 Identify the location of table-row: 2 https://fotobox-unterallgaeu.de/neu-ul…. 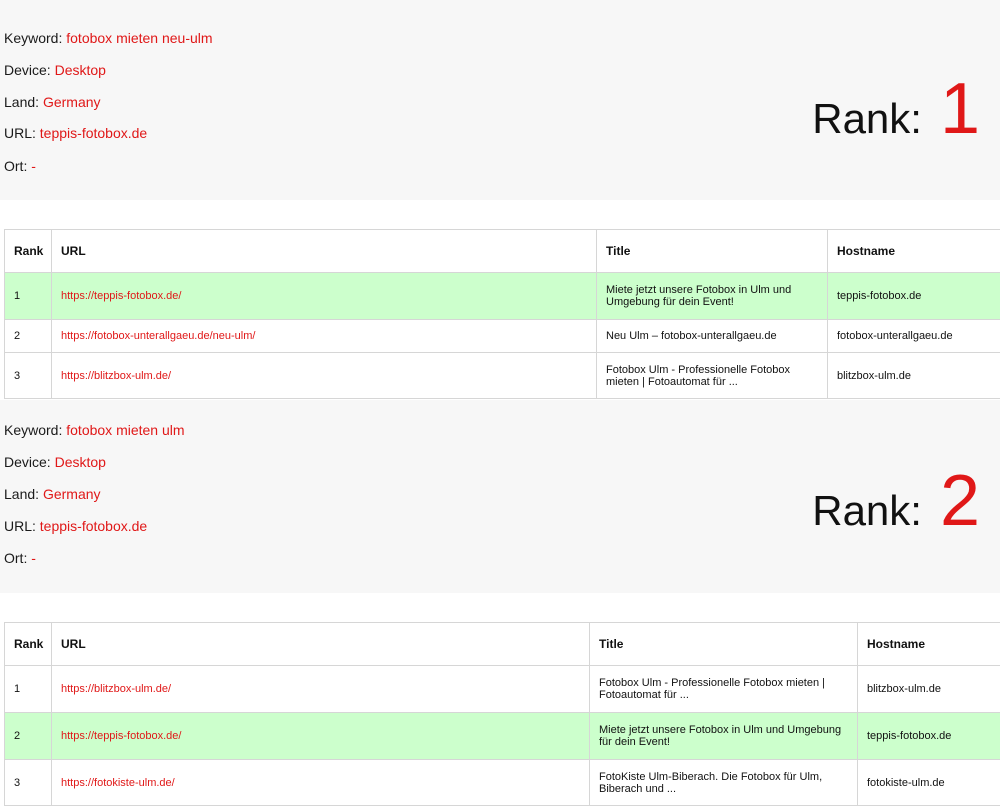
(502, 336).